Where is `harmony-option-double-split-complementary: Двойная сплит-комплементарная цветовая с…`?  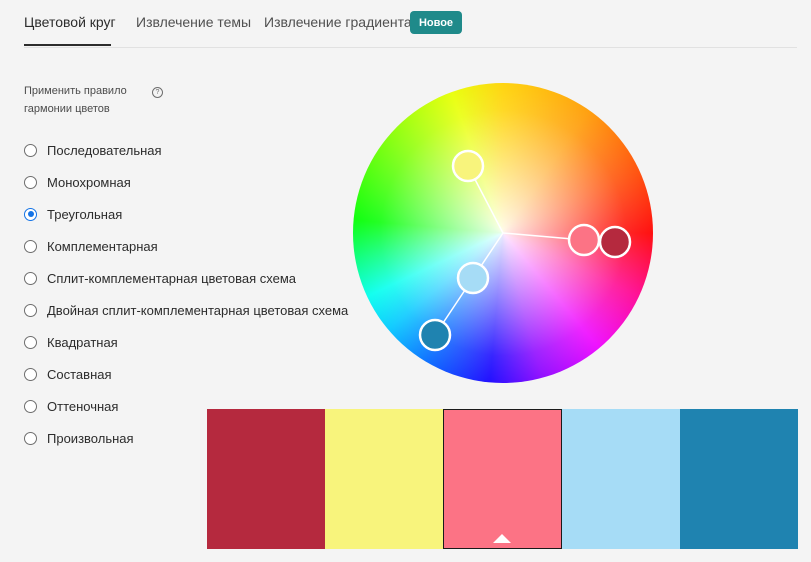 harmony-option-double-split-complementary: Двойная сплит-комплементарная цветовая с… is located at coordinates (186, 310).